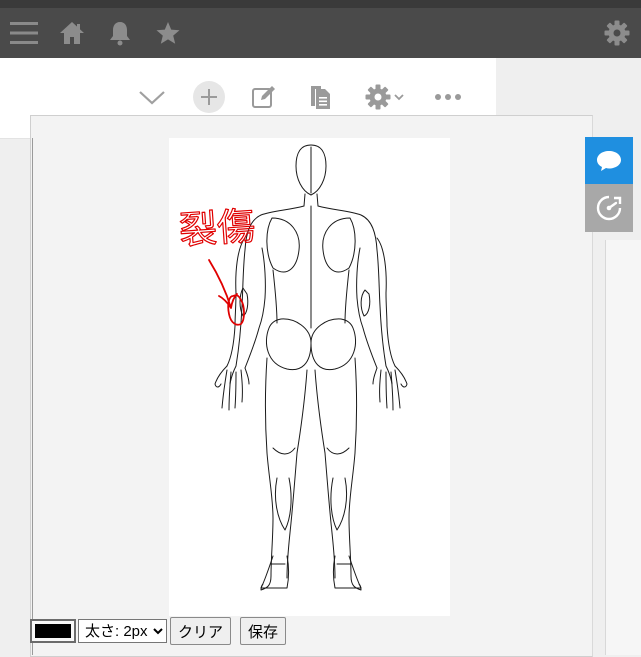 The width and height of the screenshot is (641, 657). I want to click on settings-dropdown-button, so click(384, 97).